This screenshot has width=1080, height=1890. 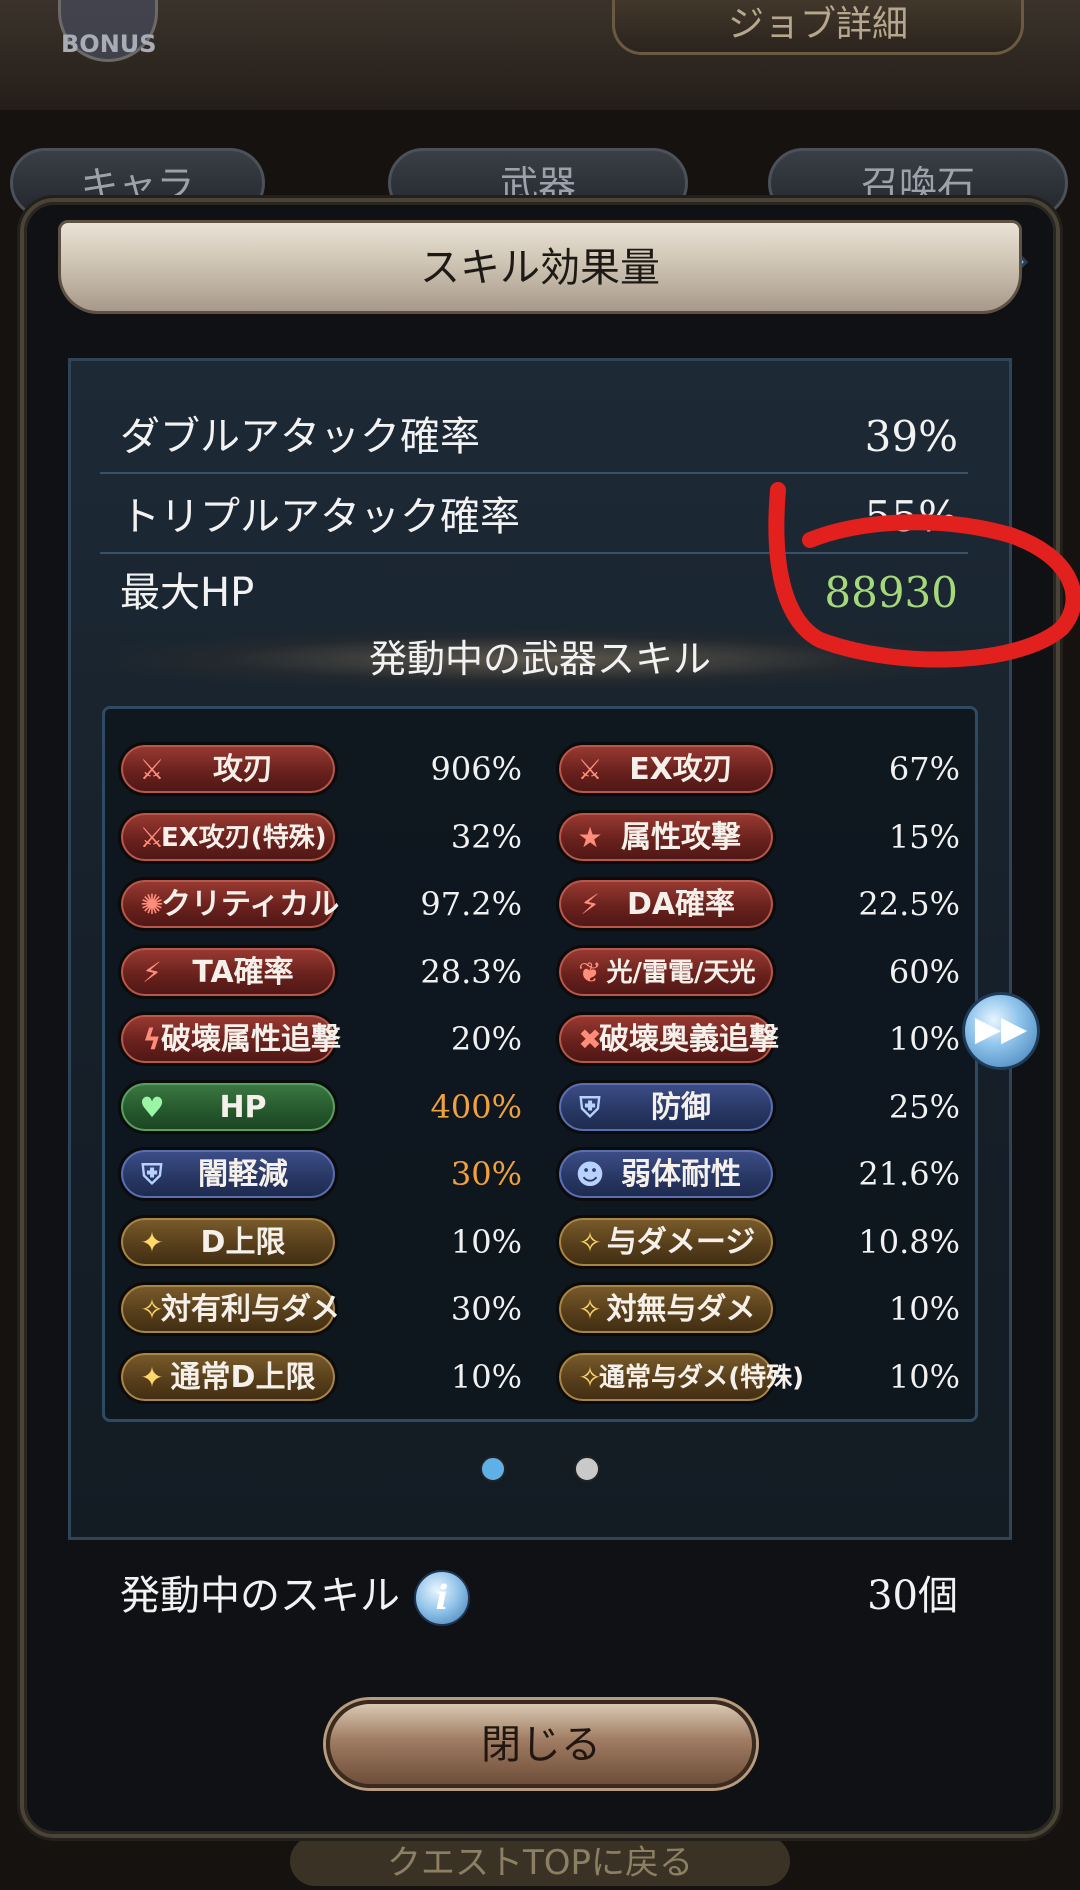 I want to click on annotation-circle, so click(x=924, y=575).